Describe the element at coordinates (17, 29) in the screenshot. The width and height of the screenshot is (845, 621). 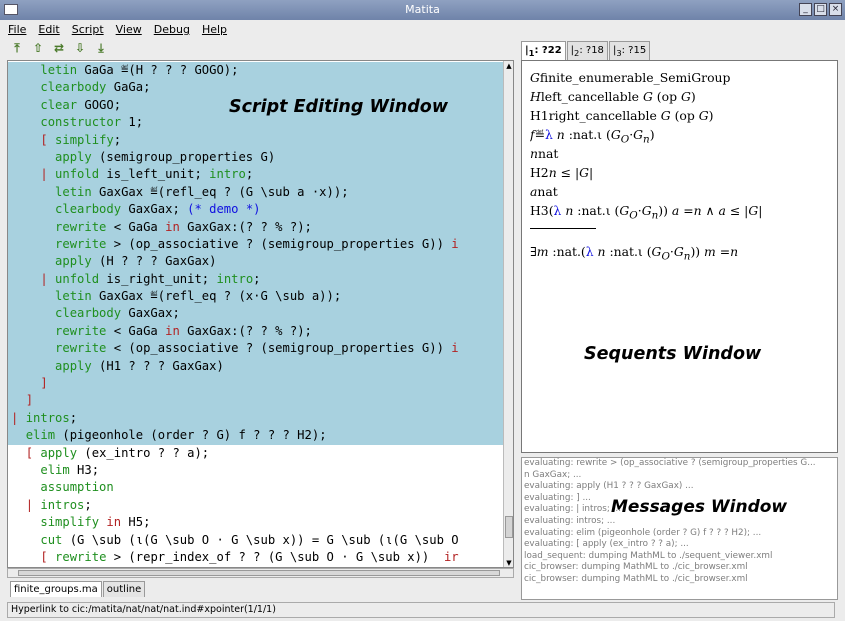
I see `menu-file: File` at that location.